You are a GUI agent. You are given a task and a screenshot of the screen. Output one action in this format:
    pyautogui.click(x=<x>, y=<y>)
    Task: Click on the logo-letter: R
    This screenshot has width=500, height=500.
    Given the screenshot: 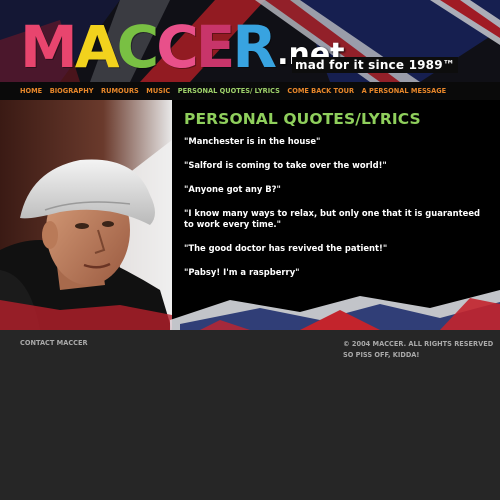 What is the action you would take?
    pyautogui.click(x=254, y=47)
    